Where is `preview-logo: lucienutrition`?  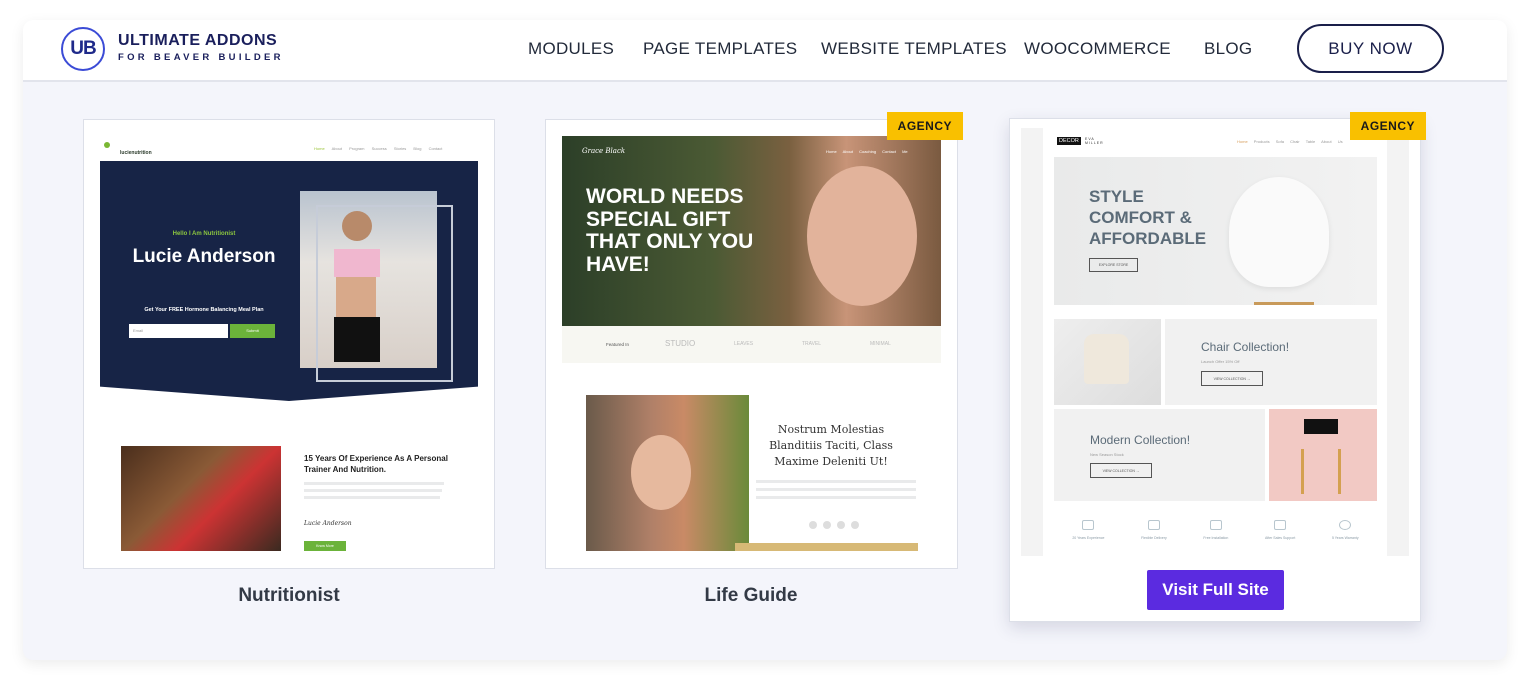 preview-logo: lucienutrition is located at coordinates (136, 153).